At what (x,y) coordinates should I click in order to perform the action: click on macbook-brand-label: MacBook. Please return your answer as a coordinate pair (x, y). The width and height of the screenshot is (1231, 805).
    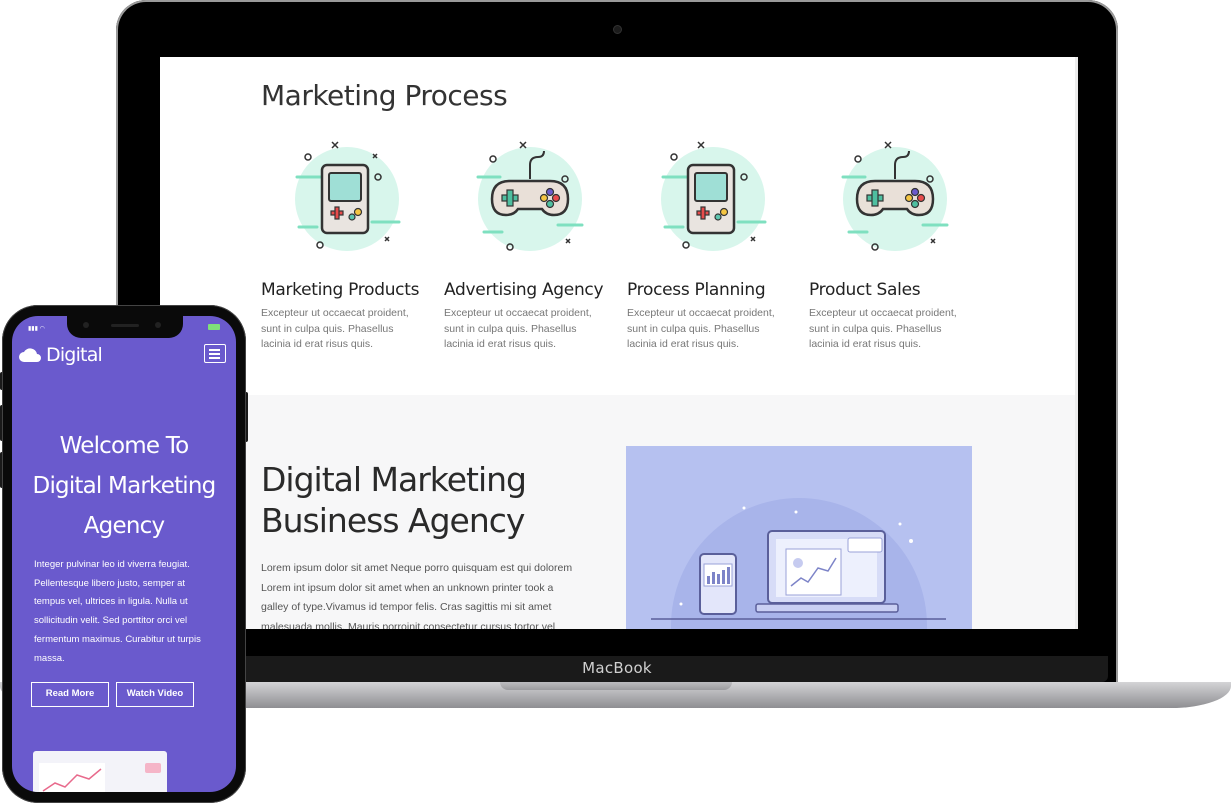
    Looking at the image, I should click on (617, 668).